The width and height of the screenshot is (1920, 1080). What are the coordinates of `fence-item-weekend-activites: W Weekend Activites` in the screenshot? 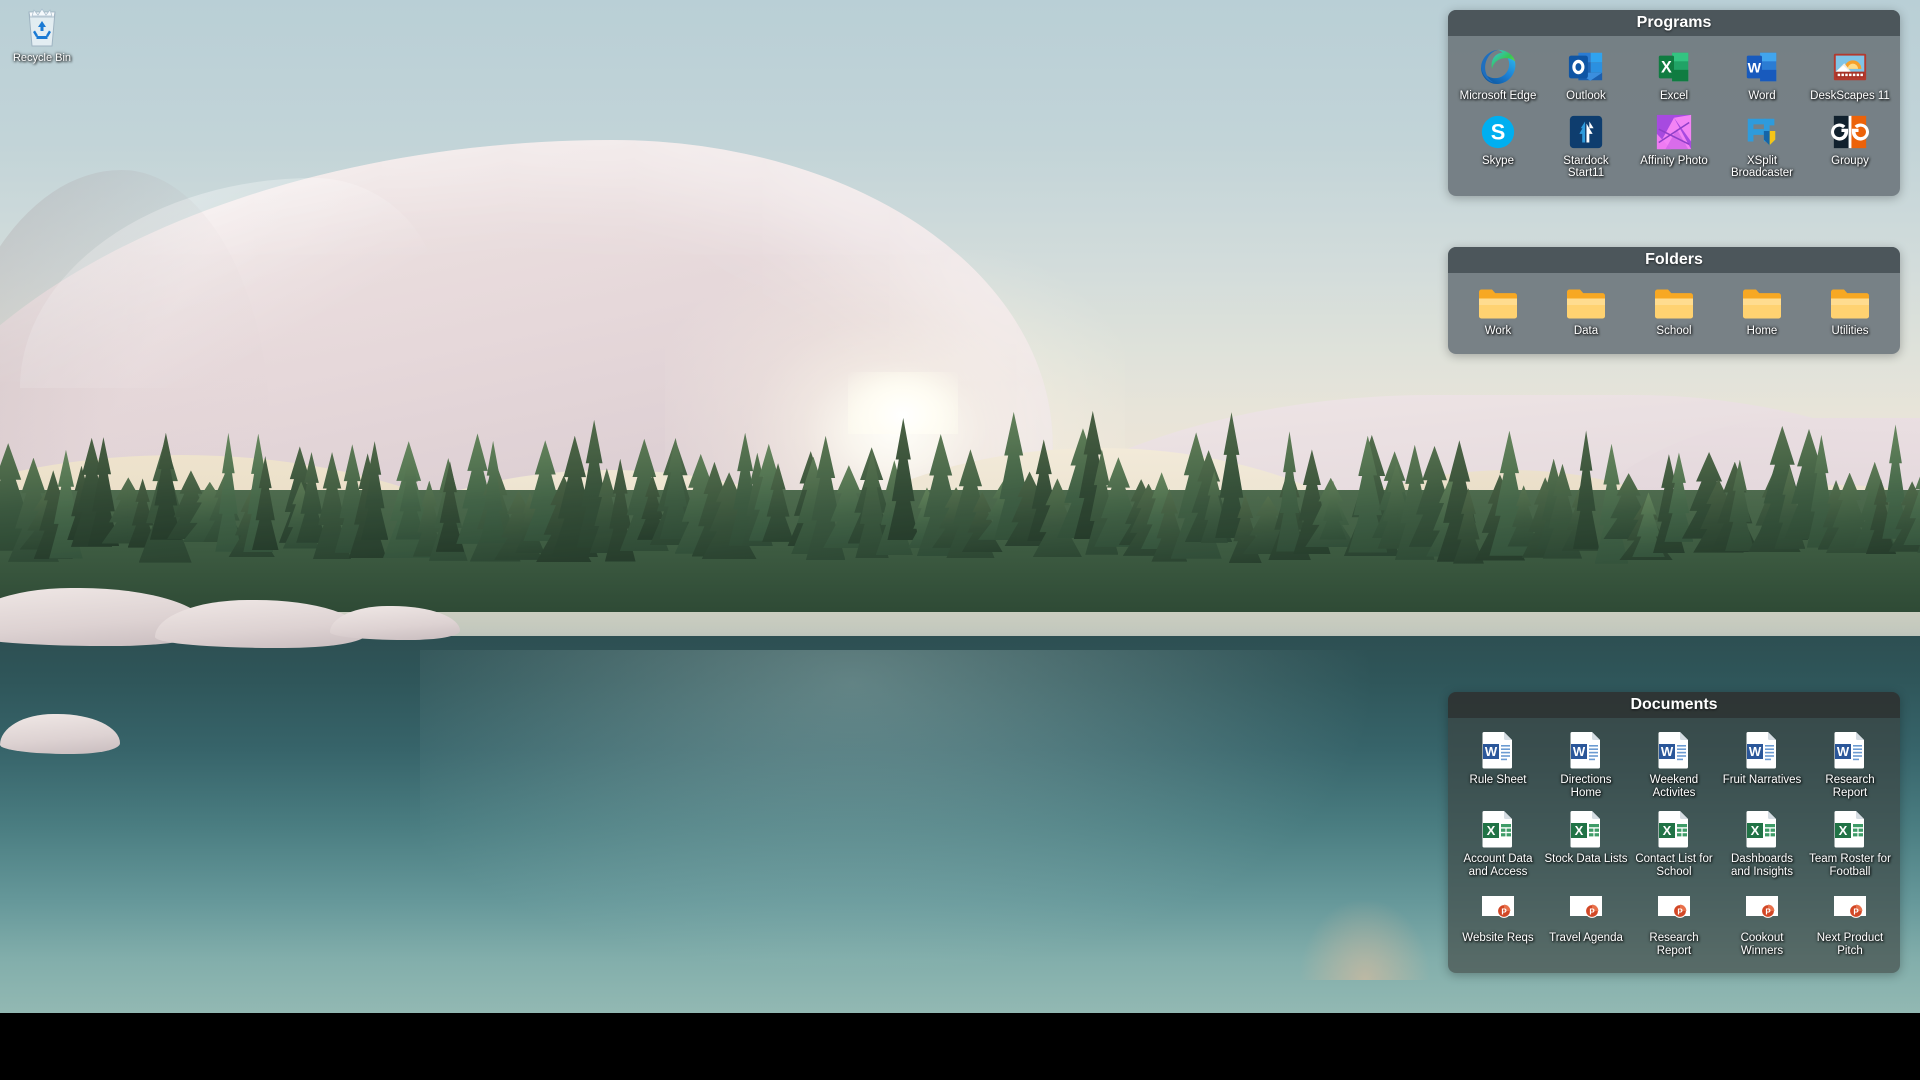 It's located at (1674, 765).